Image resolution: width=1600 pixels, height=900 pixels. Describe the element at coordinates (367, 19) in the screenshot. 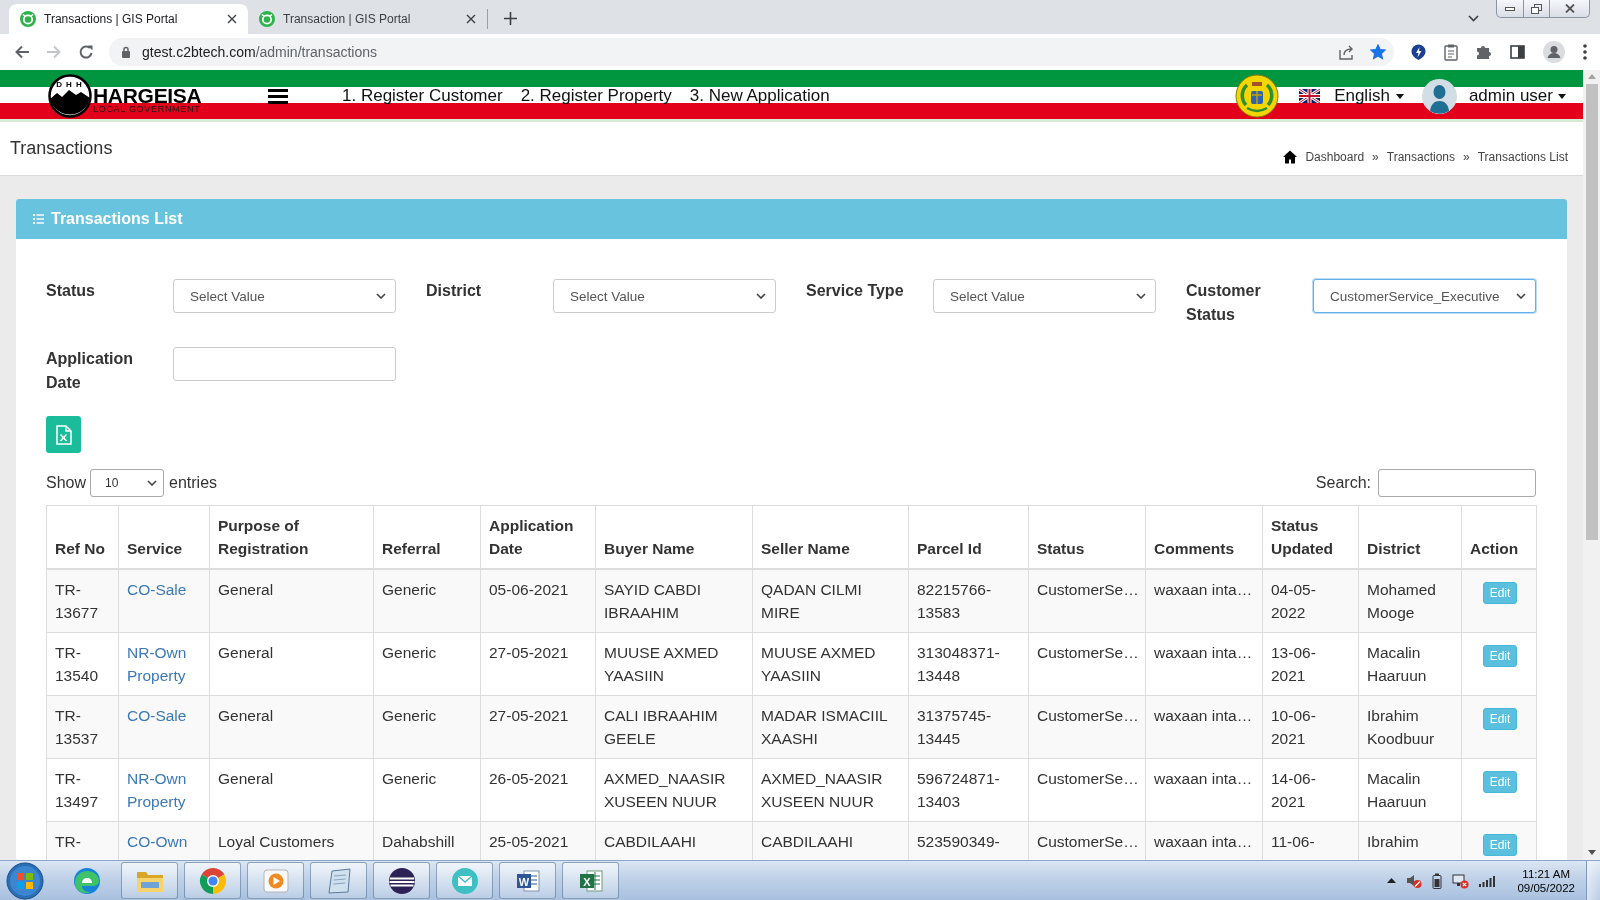

I see `browser-tab: Transaction | GIS Portal` at that location.